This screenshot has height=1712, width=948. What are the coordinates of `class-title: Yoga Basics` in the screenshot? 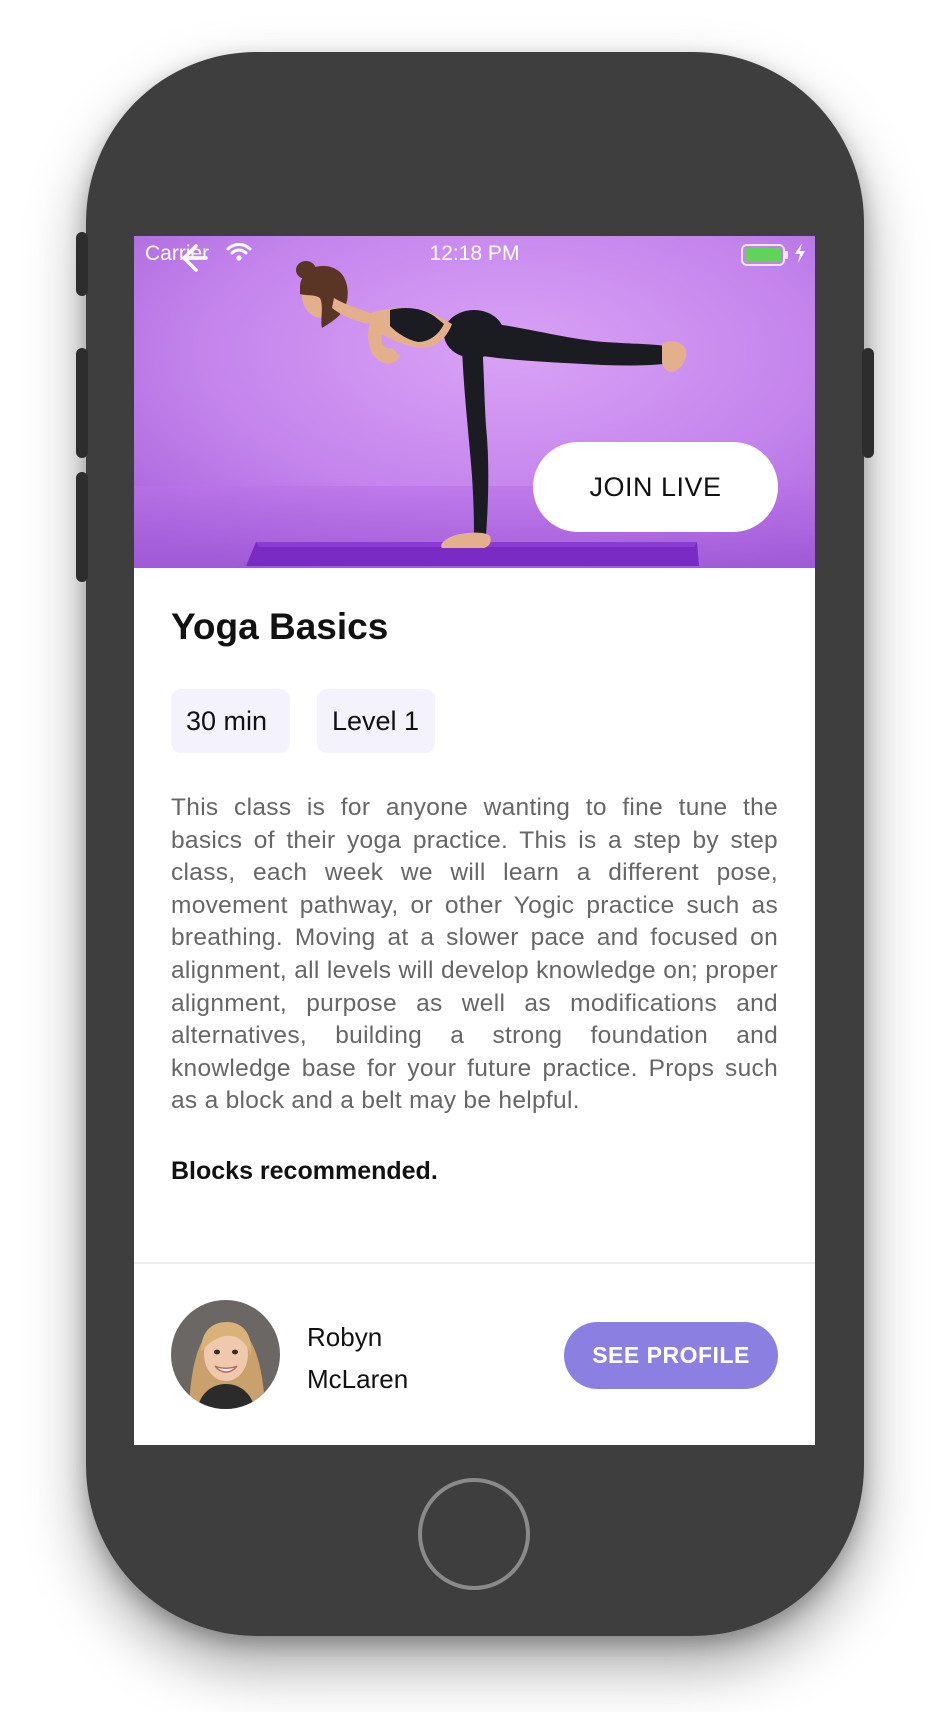 It's located at (280, 626).